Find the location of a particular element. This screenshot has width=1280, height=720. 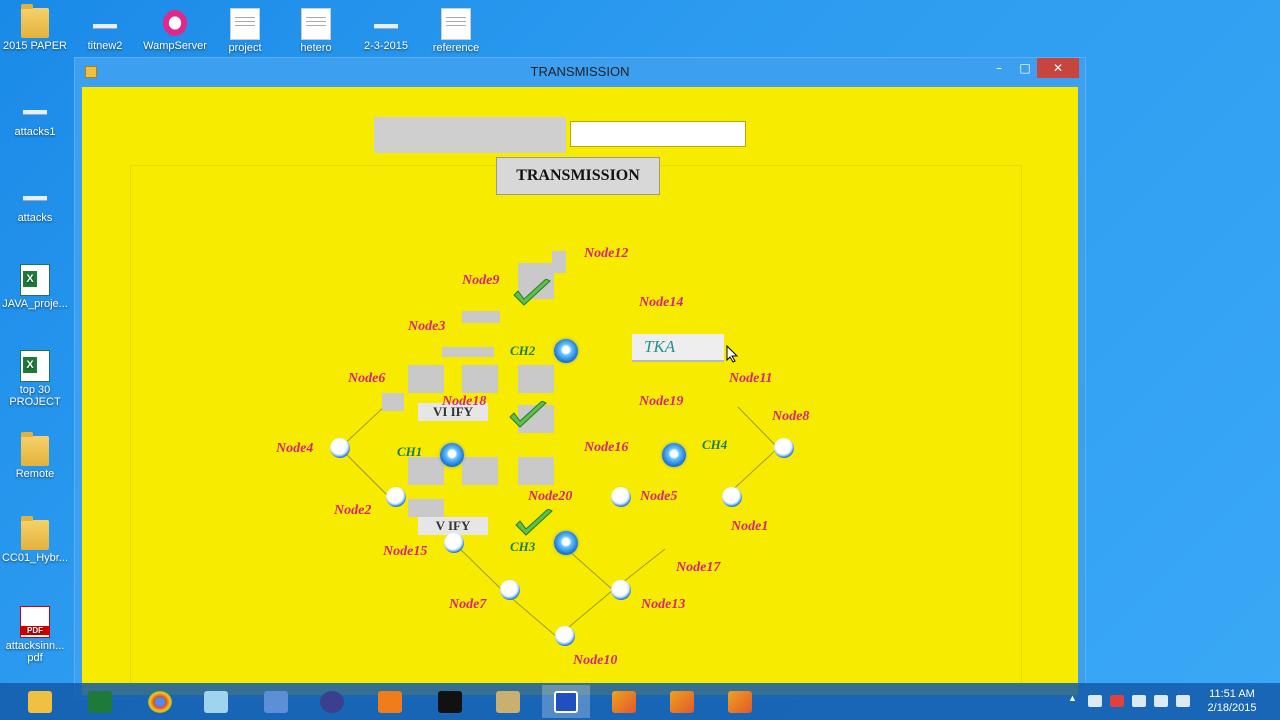

node13-circle is located at coordinates (621, 590).